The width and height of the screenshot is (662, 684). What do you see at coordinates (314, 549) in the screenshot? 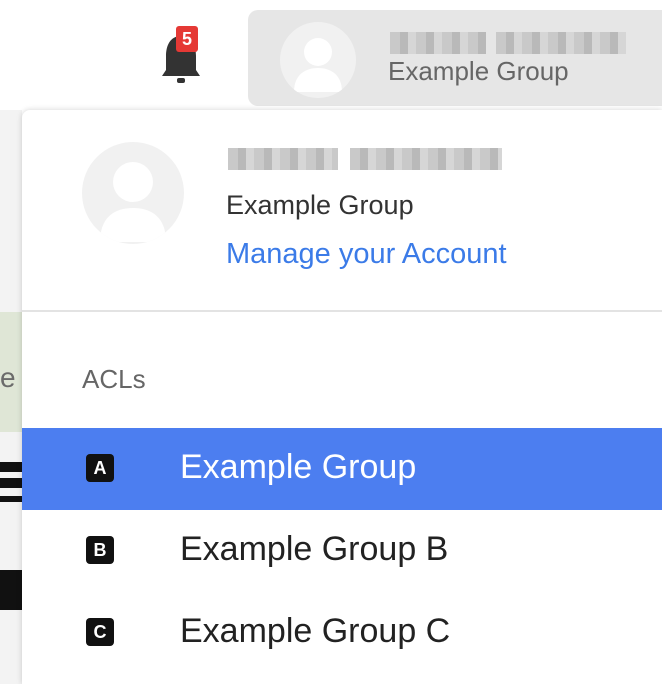
I see `acl-item-label: Example Group B` at bounding box center [314, 549].